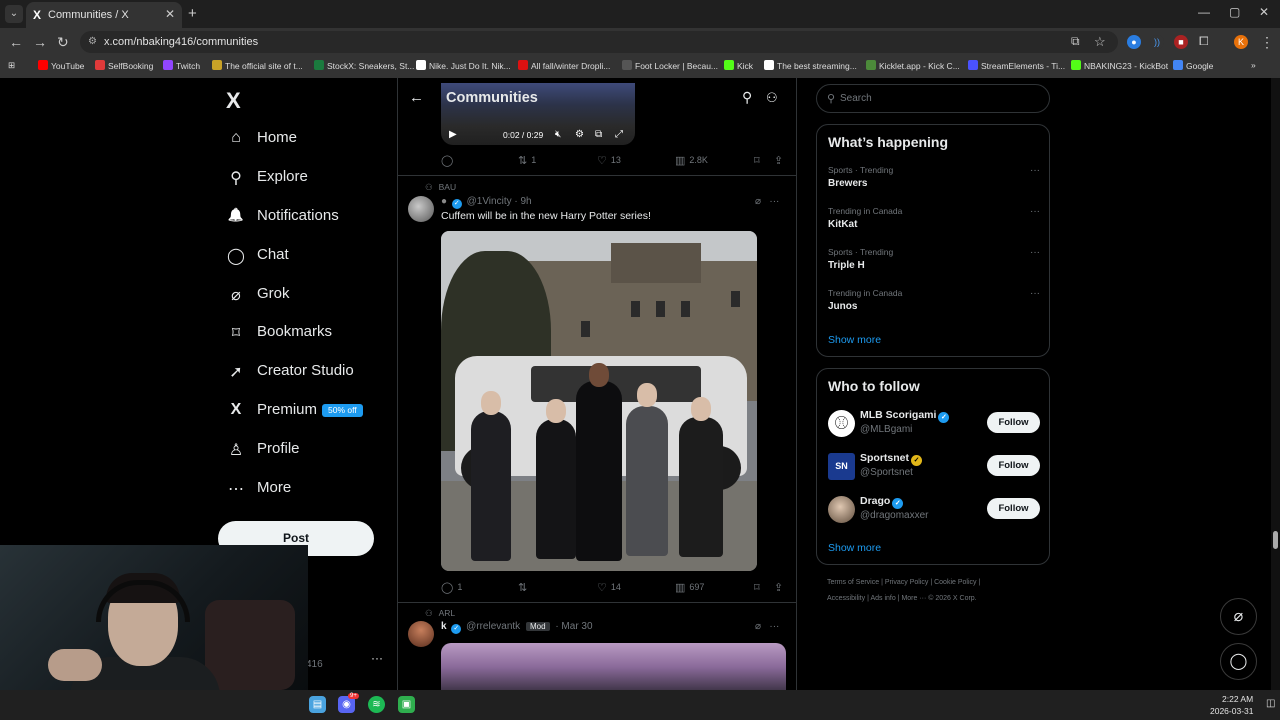 This screenshot has height=720, width=1280. I want to click on tweet-handle: @1Vincity, so click(489, 201).